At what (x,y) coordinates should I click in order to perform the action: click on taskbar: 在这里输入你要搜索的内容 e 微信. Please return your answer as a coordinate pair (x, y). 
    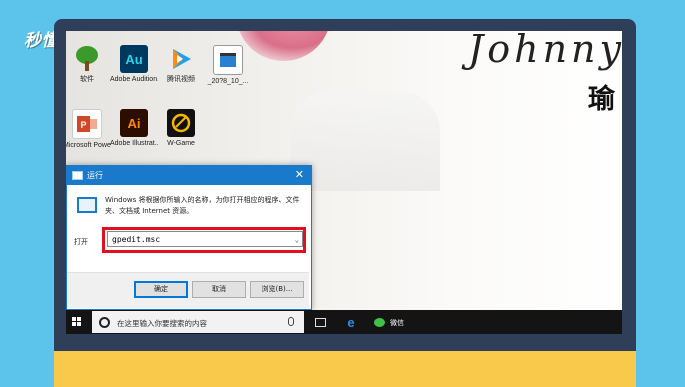
    Looking at the image, I should click on (344, 322).